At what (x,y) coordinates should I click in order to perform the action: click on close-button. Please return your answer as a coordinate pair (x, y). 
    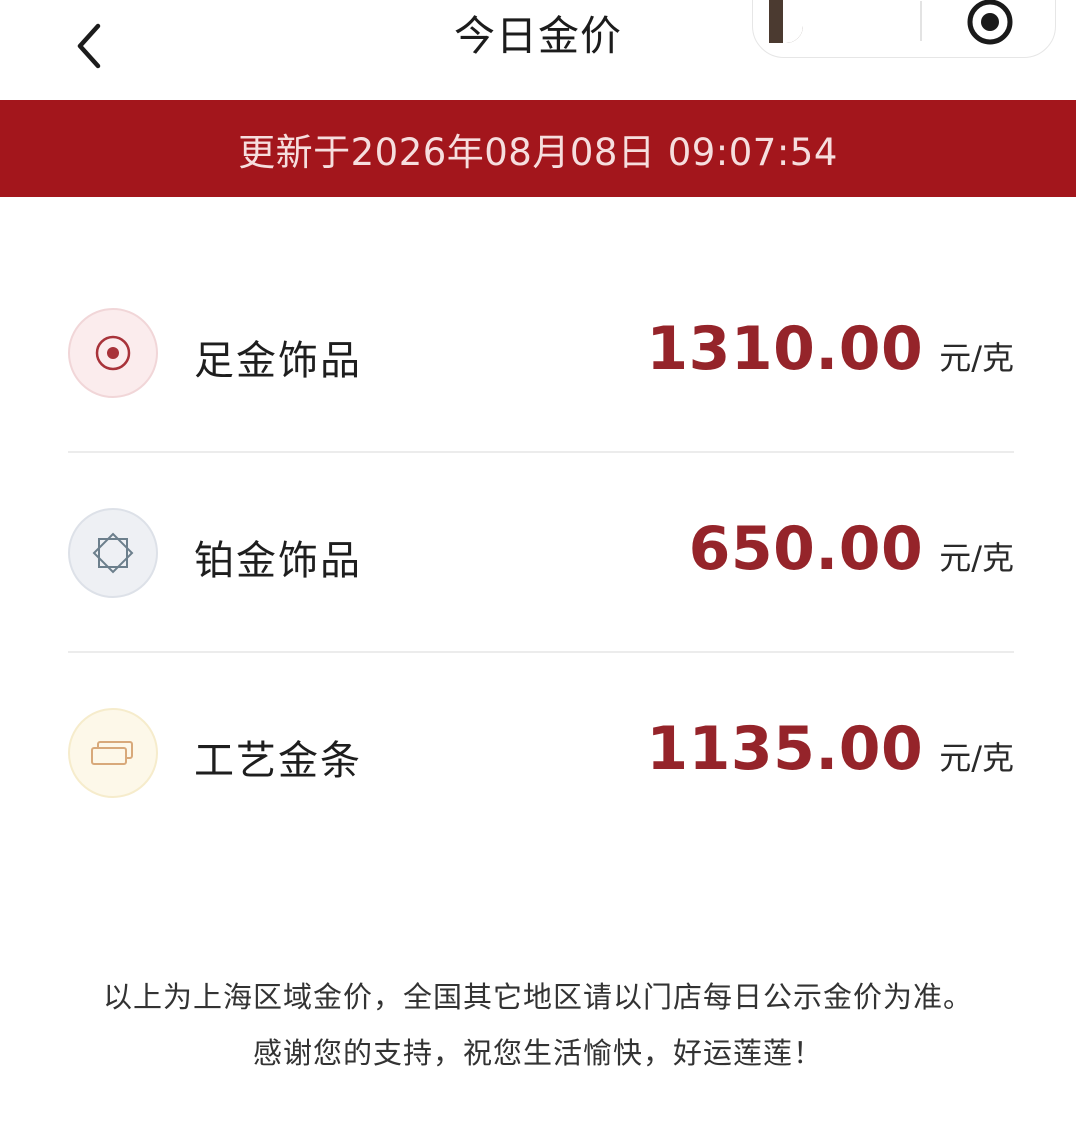
    Looking at the image, I should click on (990, 23).